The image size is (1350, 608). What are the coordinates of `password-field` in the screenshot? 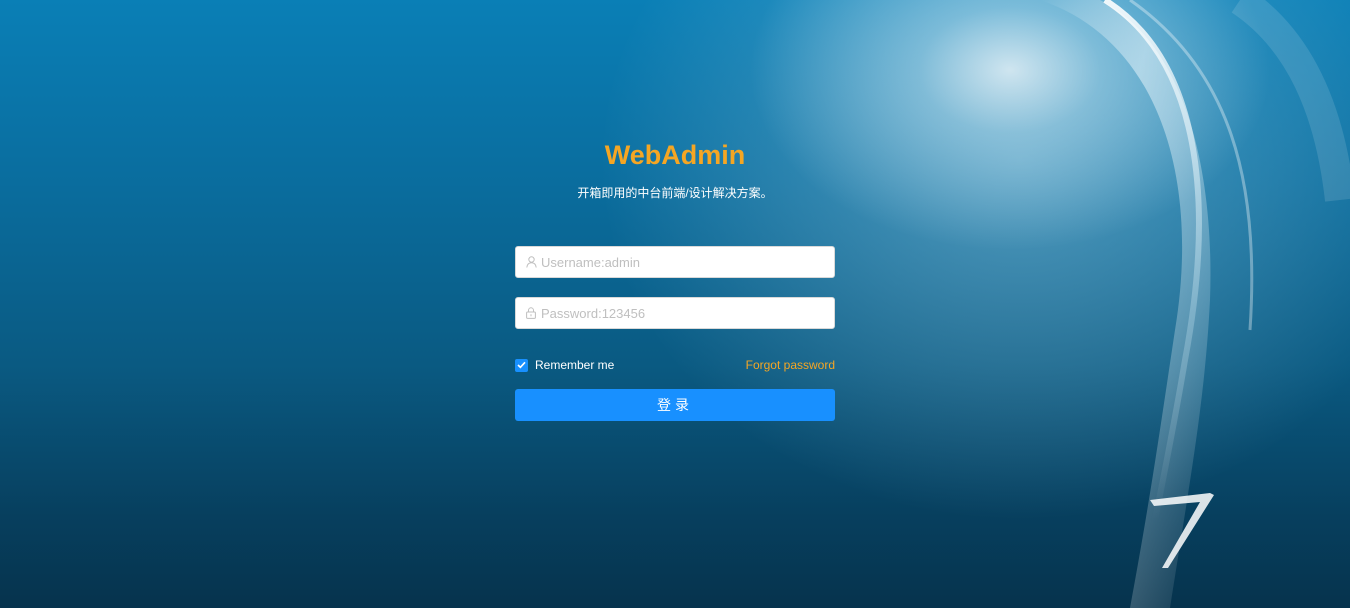 It's located at (675, 313).